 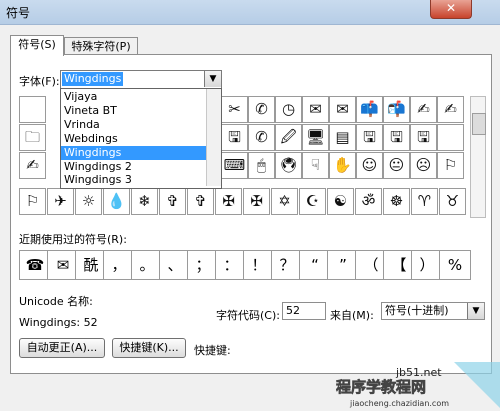 I want to click on font-option: Webdings, so click(x=134, y=139).